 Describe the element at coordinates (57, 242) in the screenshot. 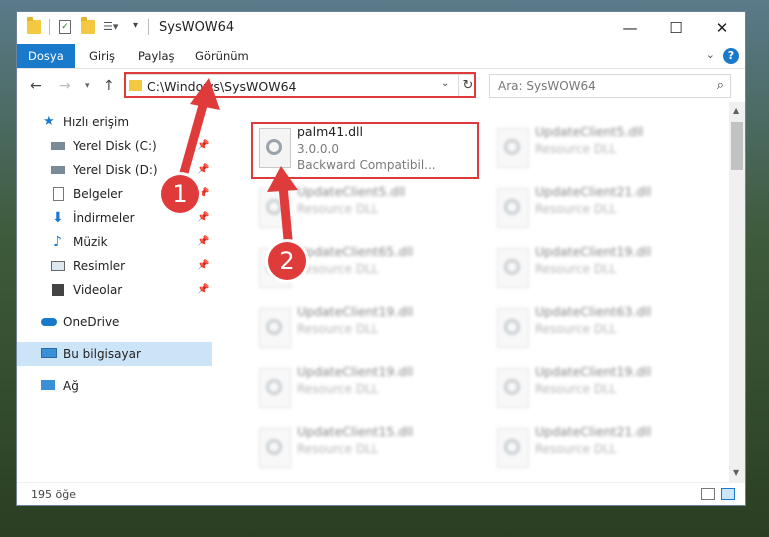

I see `music-icon: ♪` at that location.